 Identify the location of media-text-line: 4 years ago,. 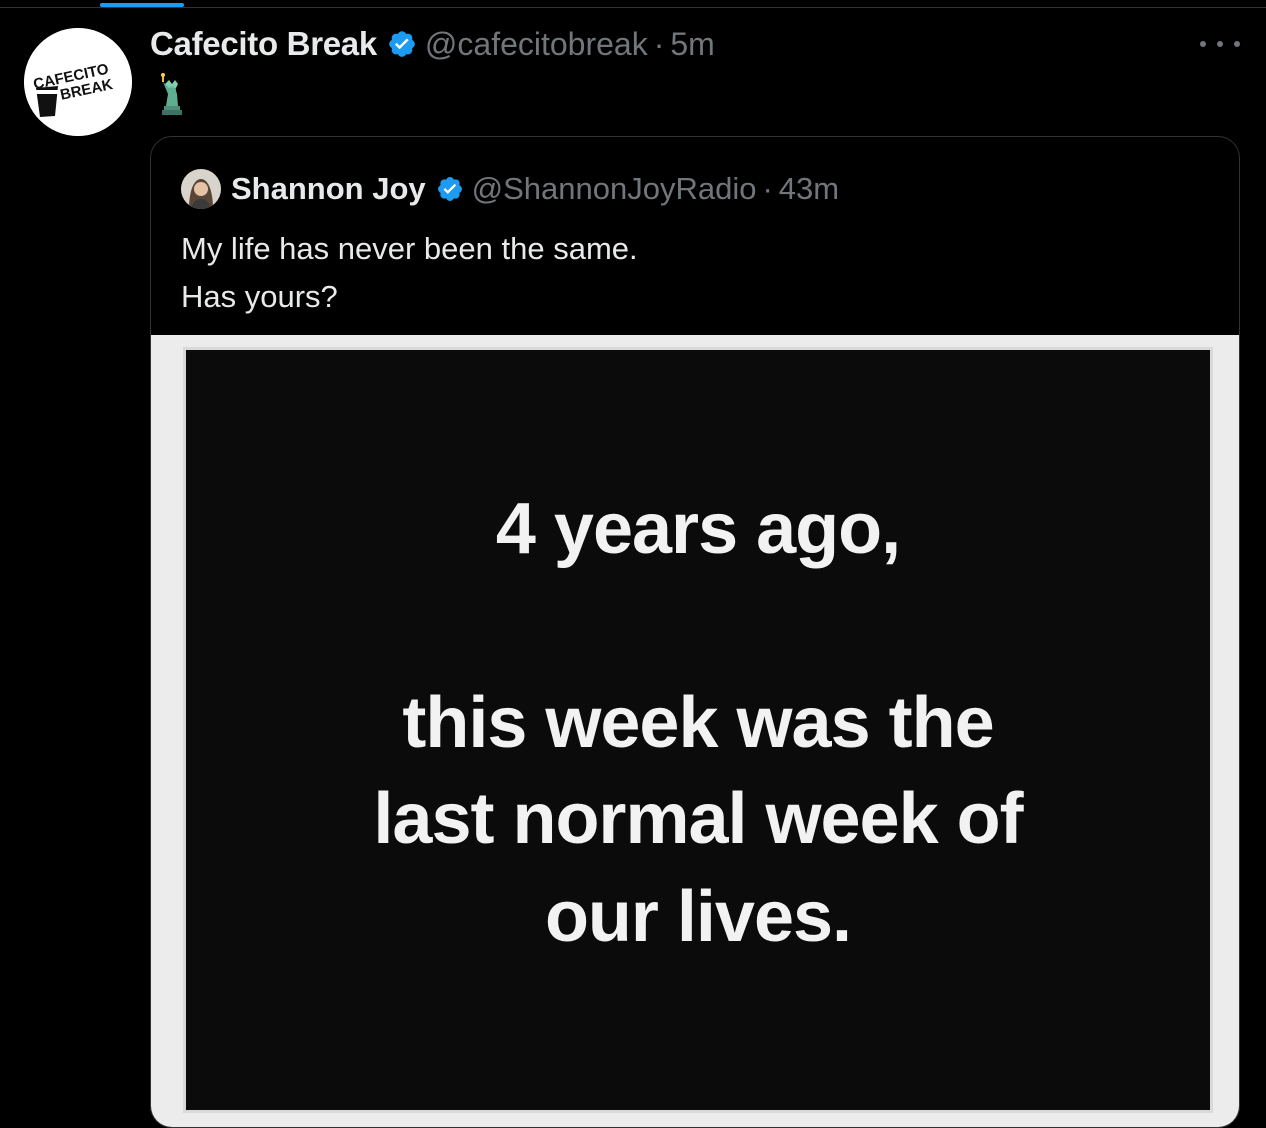
(698, 529).